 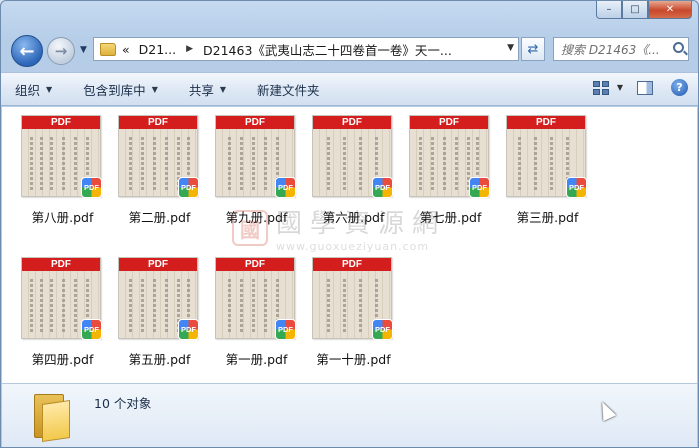 What do you see at coordinates (163, 321) in the screenshot?
I see `file-item: PDF PDF 第五册.pdf` at bounding box center [163, 321].